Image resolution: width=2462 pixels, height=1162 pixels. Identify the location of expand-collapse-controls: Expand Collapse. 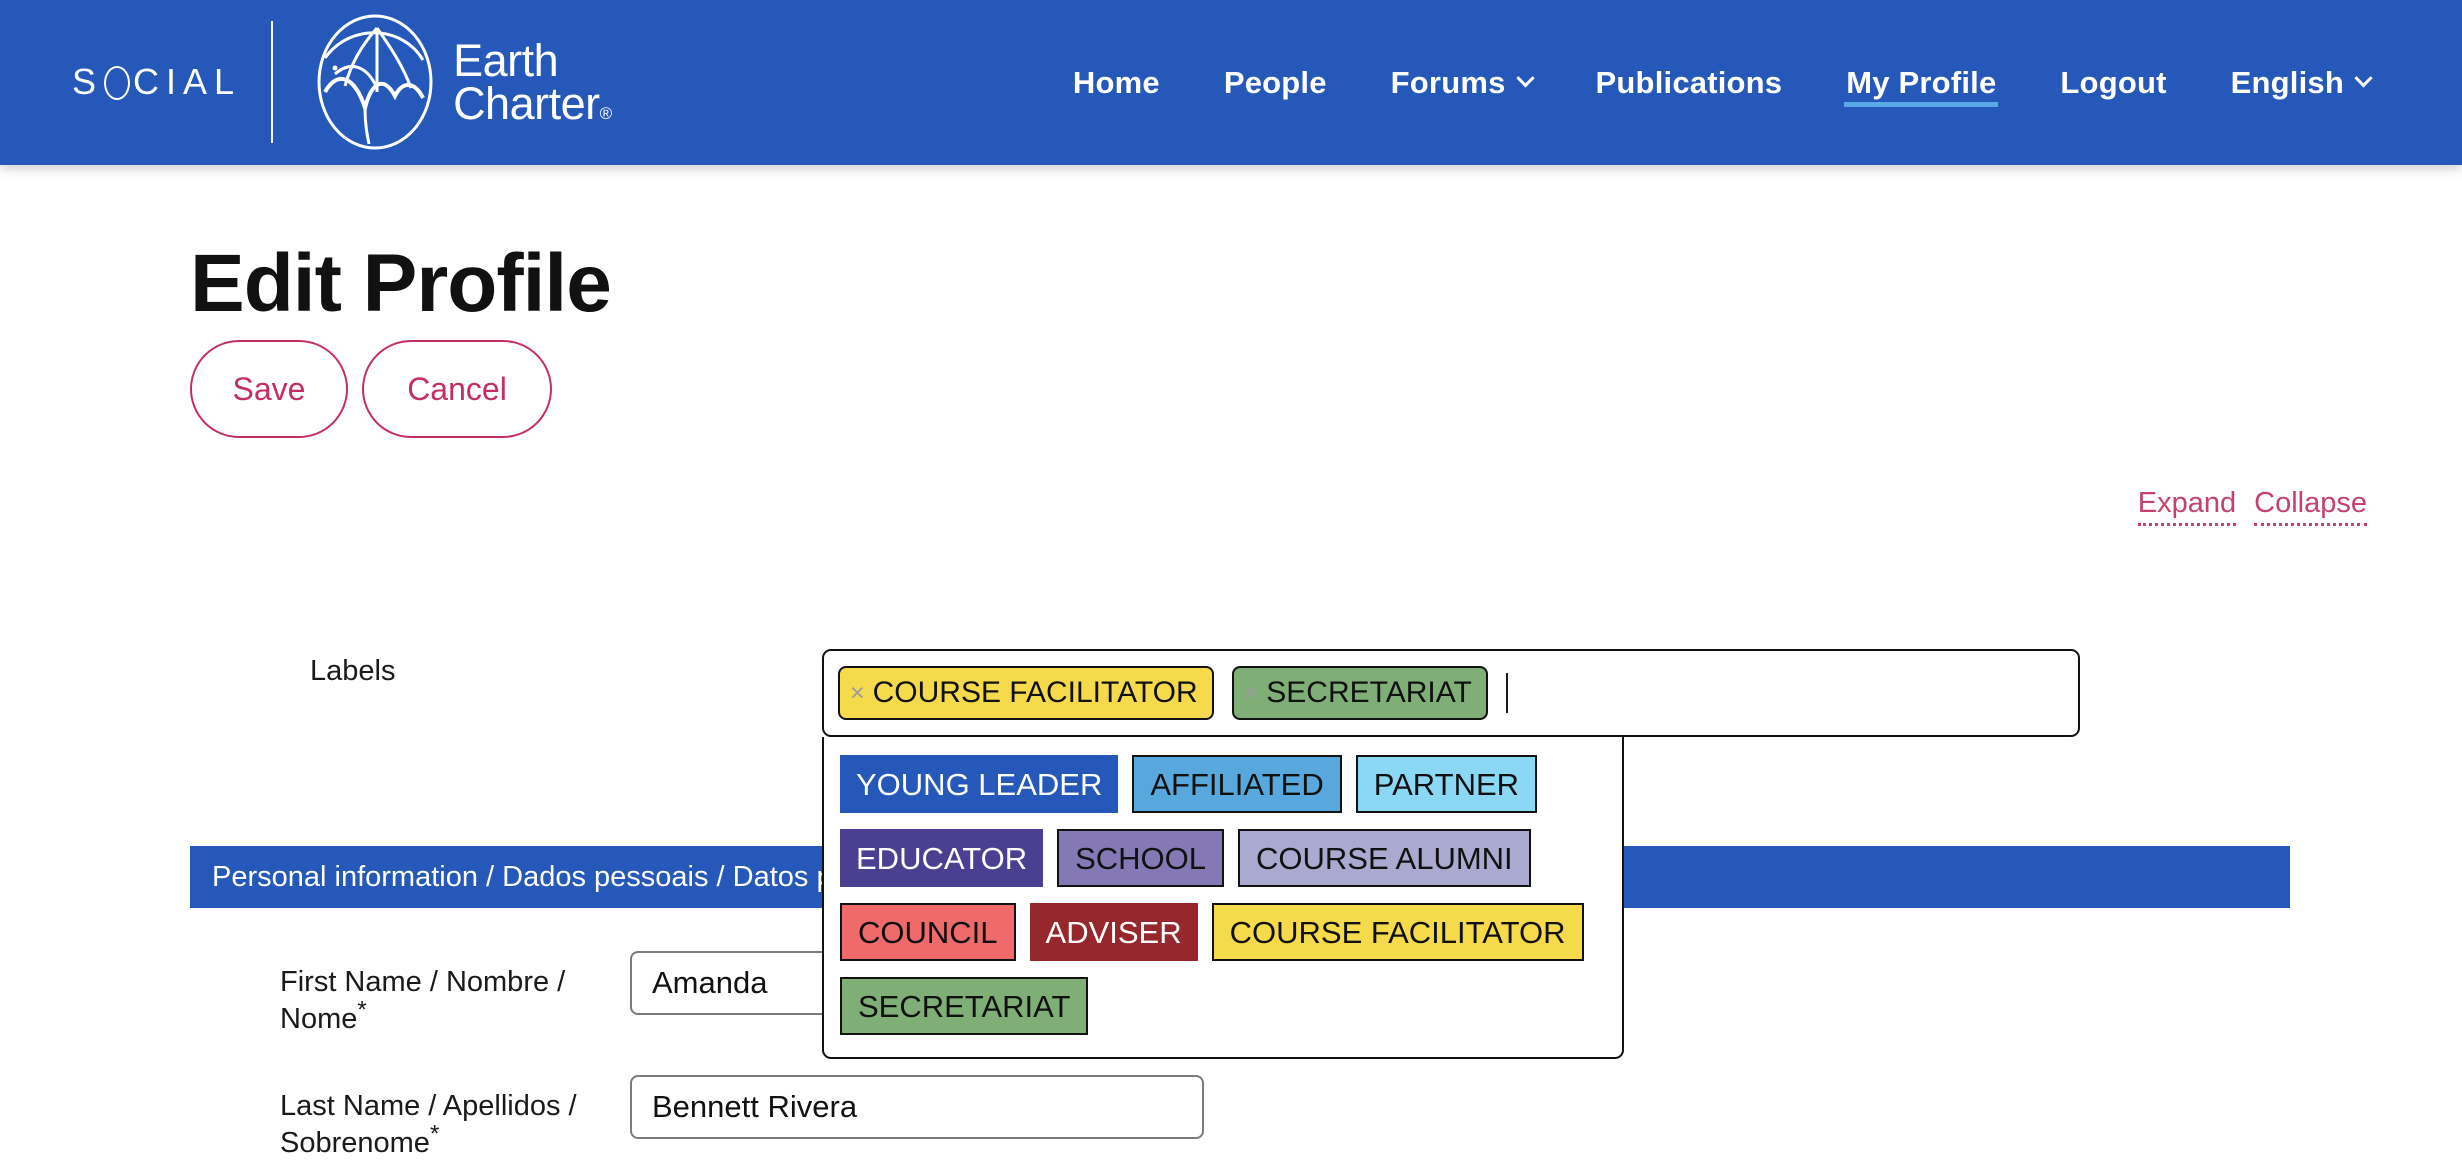
(2252, 506).